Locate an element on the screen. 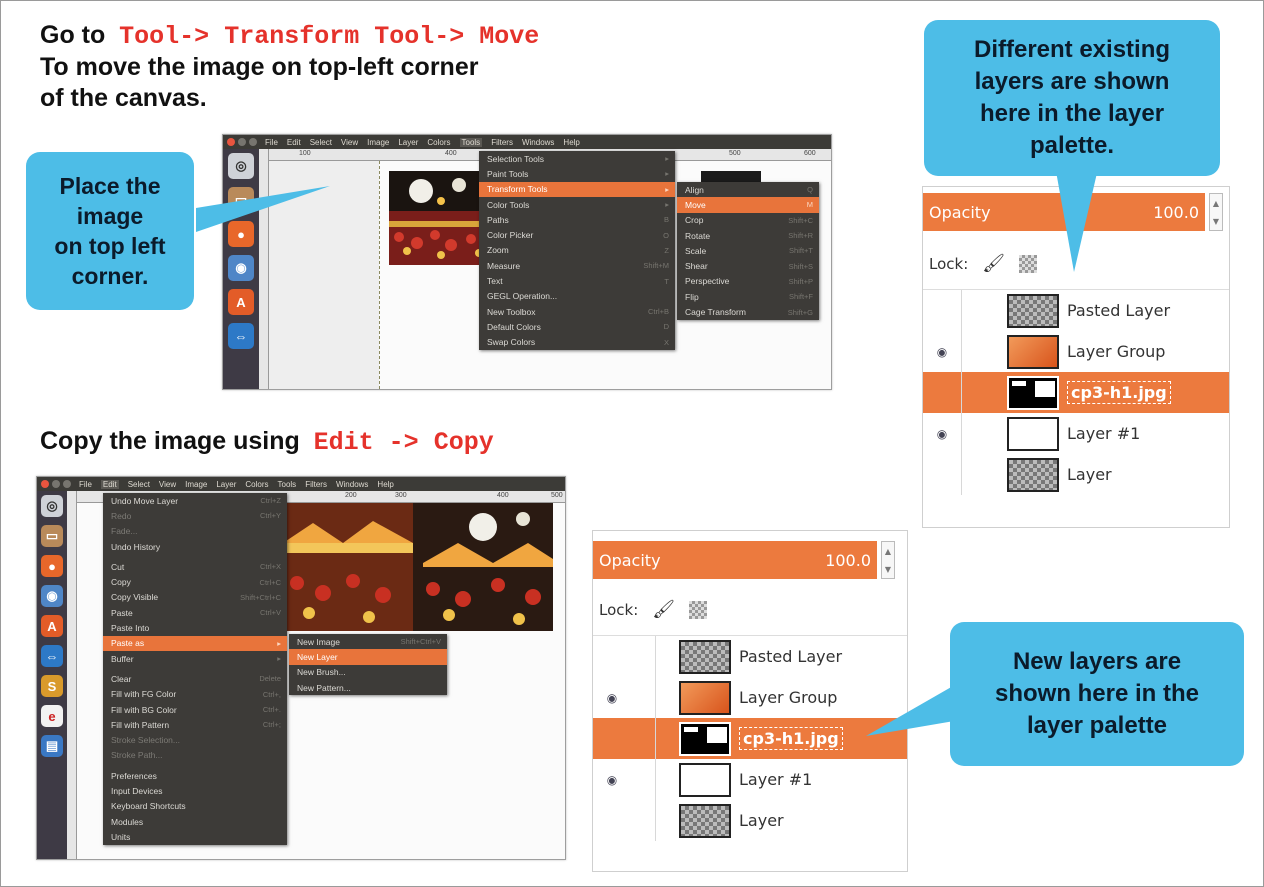 This screenshot has width=1264, height=887. tools-menu-item: New Toolbox Ctrl+B is located at coordinates (577, 311).